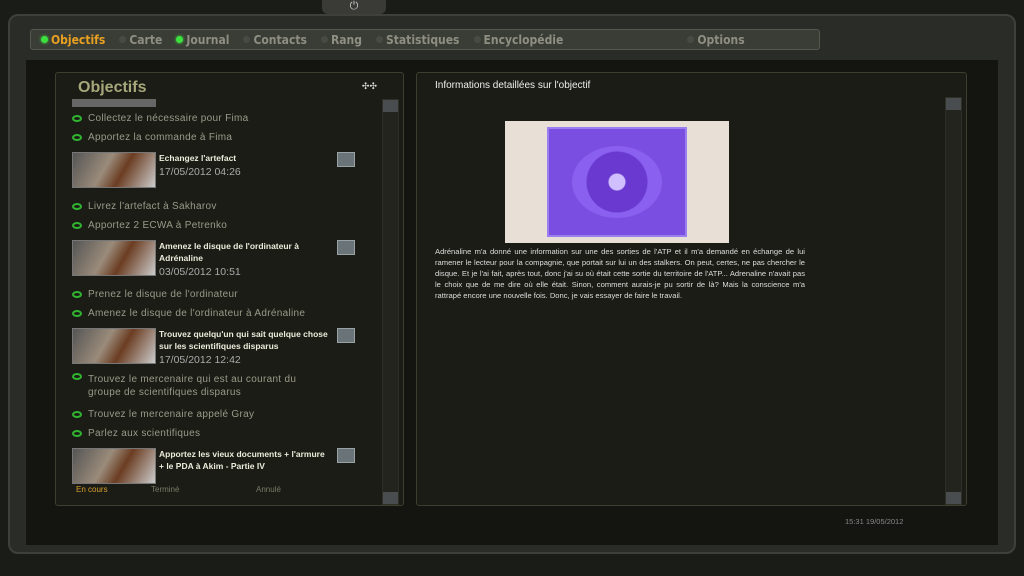 Image resolution: width=1024 pixels, height=576 pixels. Describe the element at coordinates (422, 39) in the screenshot. I see `tab-label: Statistiques` at that location.